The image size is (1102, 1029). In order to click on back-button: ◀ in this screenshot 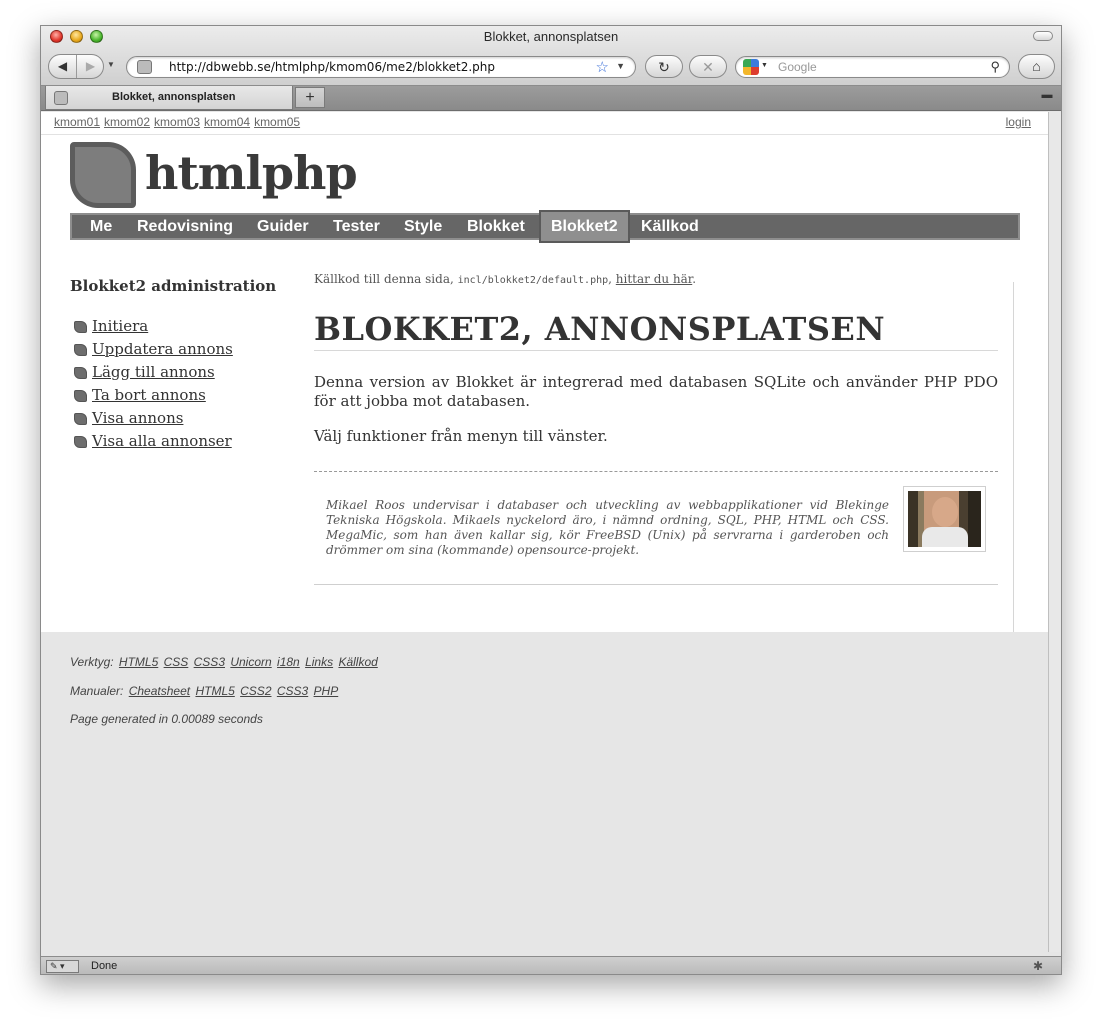, I will do `click(63, 66)`.